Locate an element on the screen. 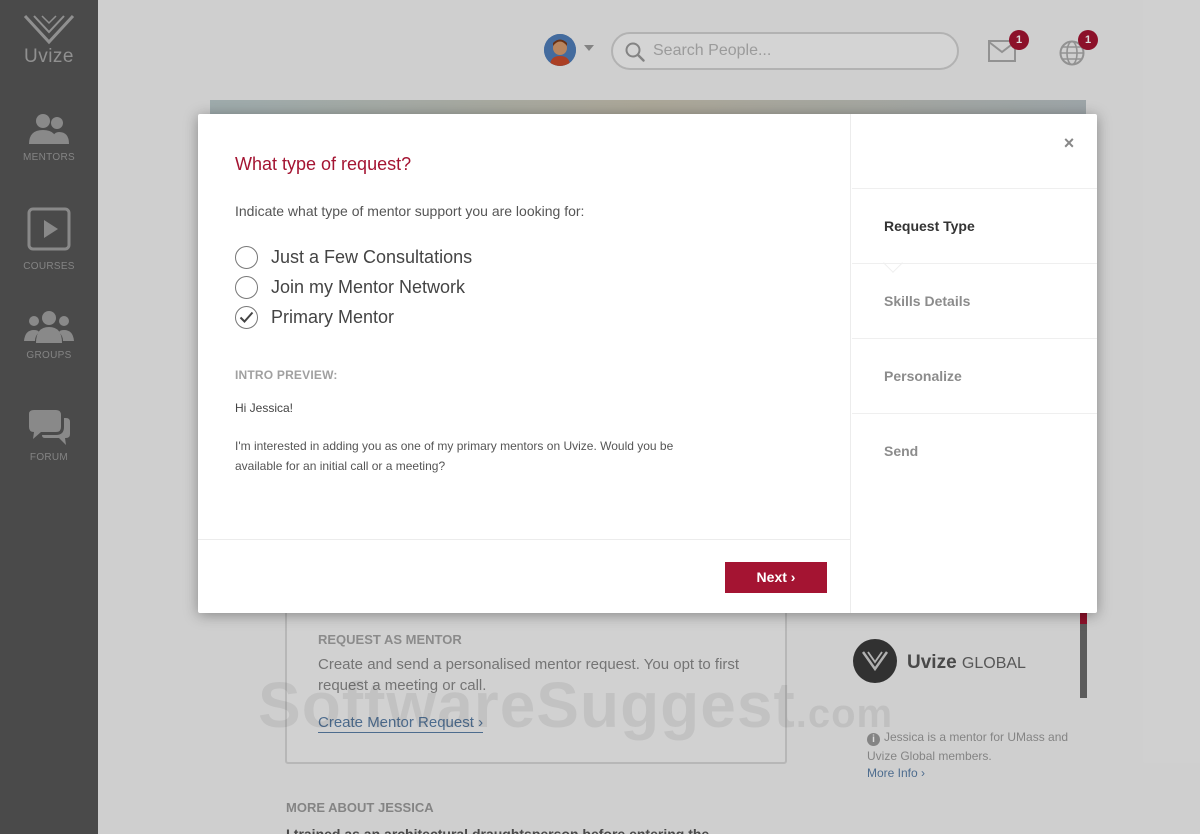 This screenshot has width=1200, height=834. step-skills-details: Skills Details is located at coordinates (974, 300).